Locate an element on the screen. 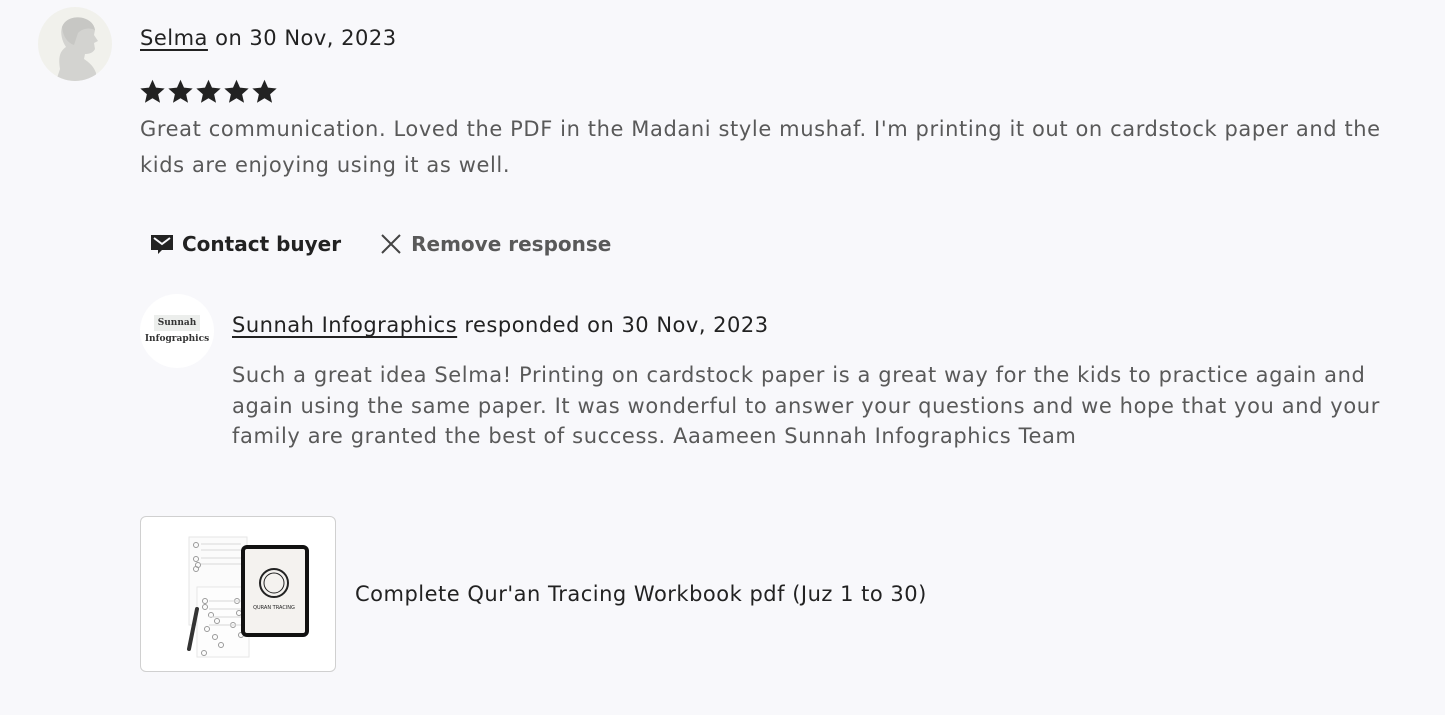 This screenshot has height=715, width=1445. shop-logo-line2: Infographics is located at coordinates (177, 339).